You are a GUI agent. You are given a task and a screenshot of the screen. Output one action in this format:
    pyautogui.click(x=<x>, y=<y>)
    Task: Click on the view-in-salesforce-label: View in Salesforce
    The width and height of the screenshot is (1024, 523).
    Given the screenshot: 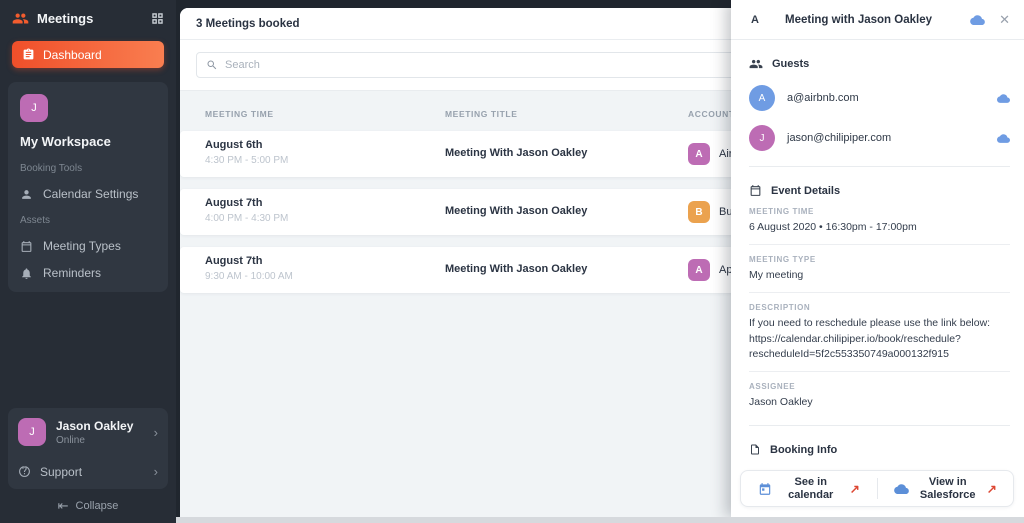 What is the action you would take?
    pyautogui.click(x=947, y=488)
    